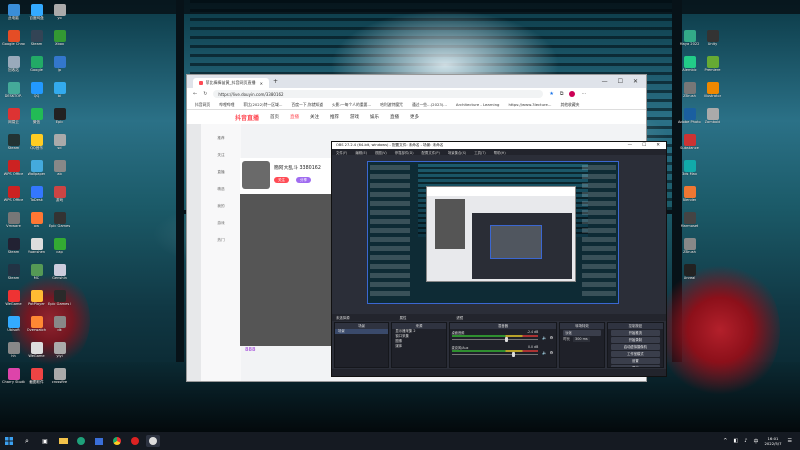  I want to click on desktop-icon: Unreal, so click(689, 275).